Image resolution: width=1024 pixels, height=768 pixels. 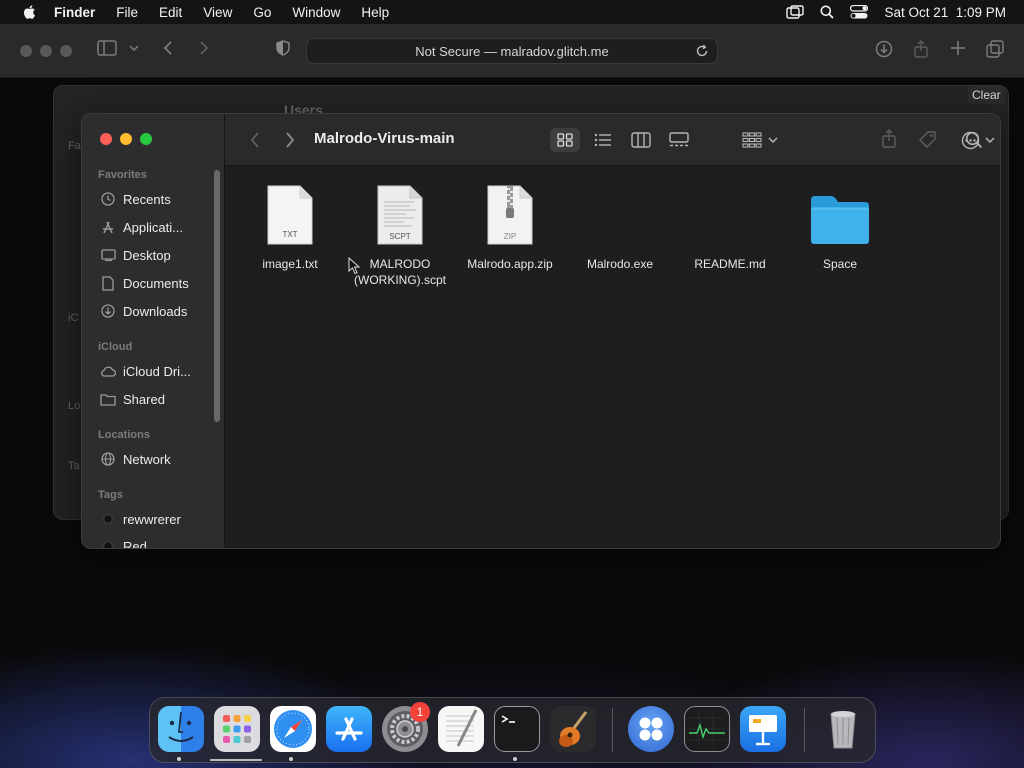 What do you see at coordinates (384, 138) in the screenshot?
I see `window-title: Malrodo-Virus-main` at bounding box center [384, 138].